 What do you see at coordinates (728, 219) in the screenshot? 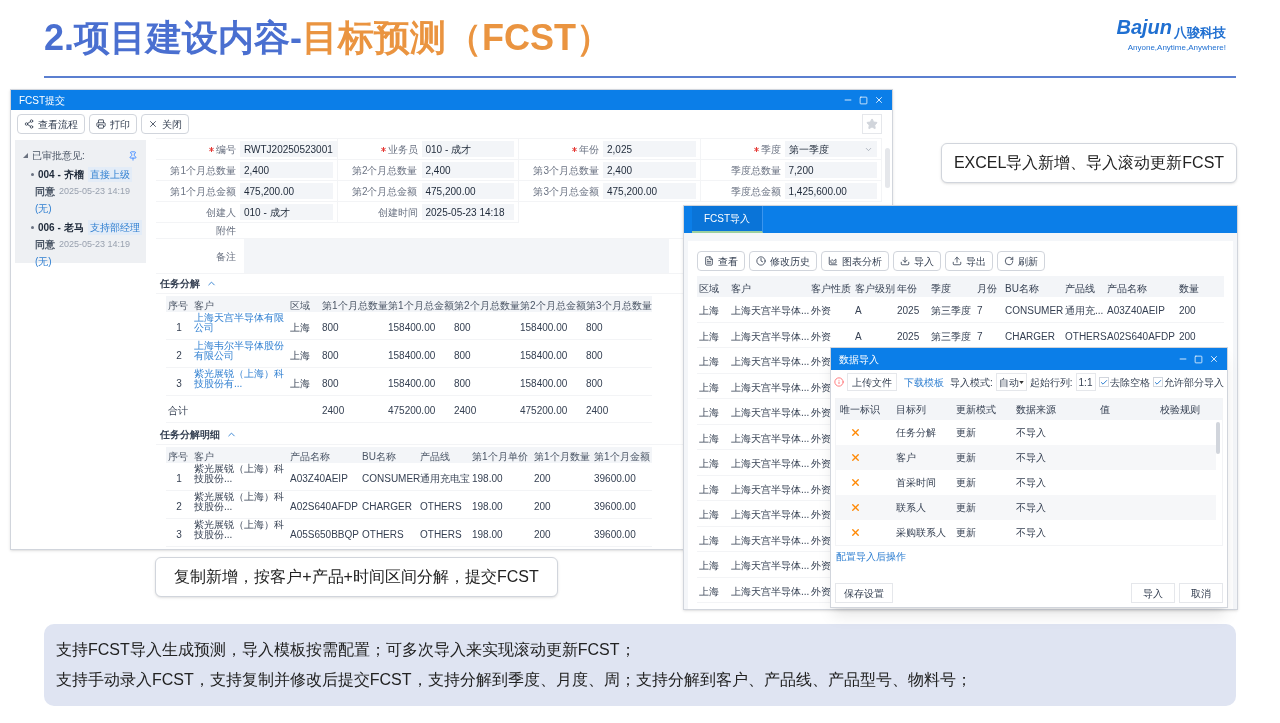
I see `tab: FCST导入` at bounding box center [728, 219].